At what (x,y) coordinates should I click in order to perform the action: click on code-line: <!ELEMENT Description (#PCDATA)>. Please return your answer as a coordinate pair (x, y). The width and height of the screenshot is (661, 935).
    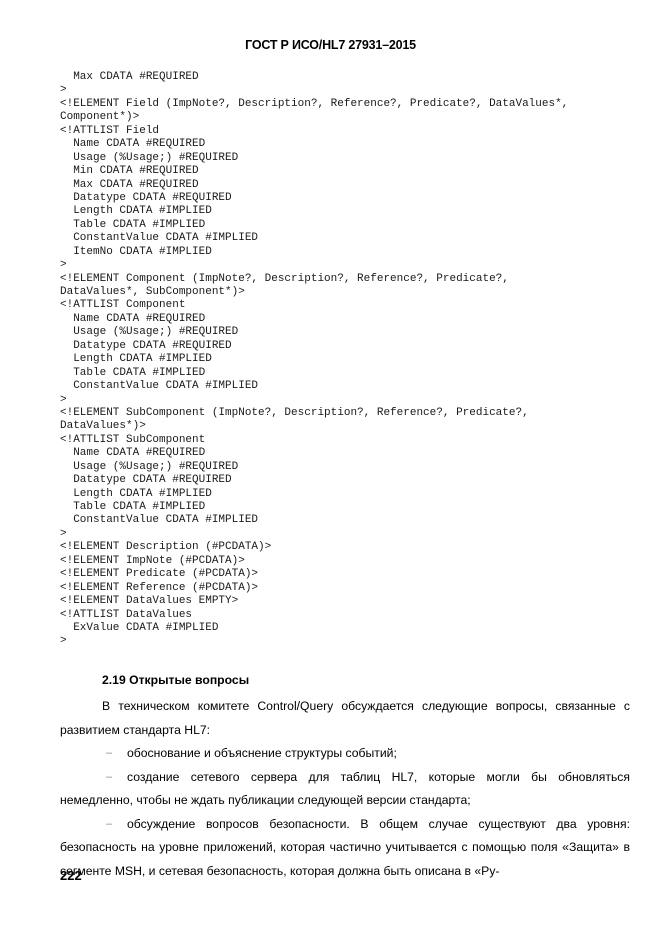
    Looking at the image, I should click on (166, 547).